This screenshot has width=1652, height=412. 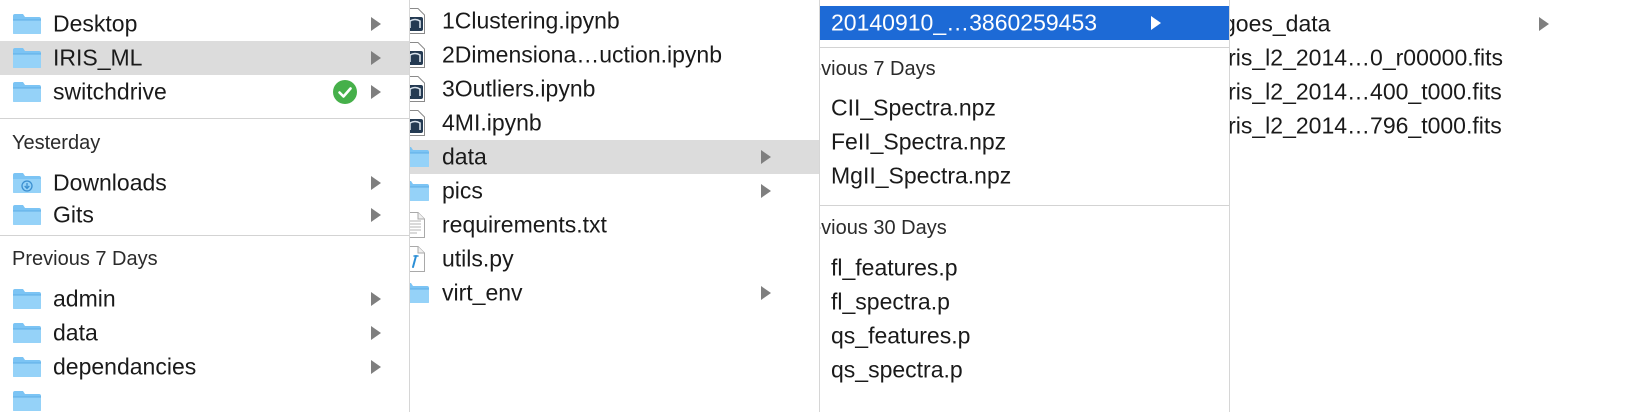 I want to click on list-item-3outliers: 3Outliers.ipynb, so click(x=614, y=89).